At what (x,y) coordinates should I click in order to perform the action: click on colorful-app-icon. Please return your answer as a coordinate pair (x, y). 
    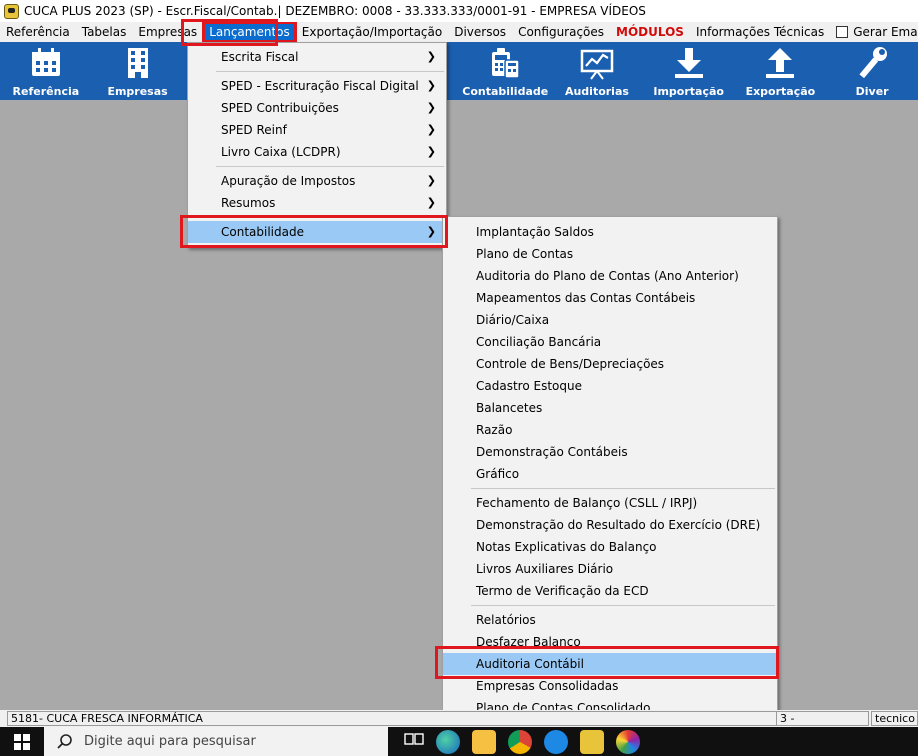
    Looking at the image, I should click on (628, 741).